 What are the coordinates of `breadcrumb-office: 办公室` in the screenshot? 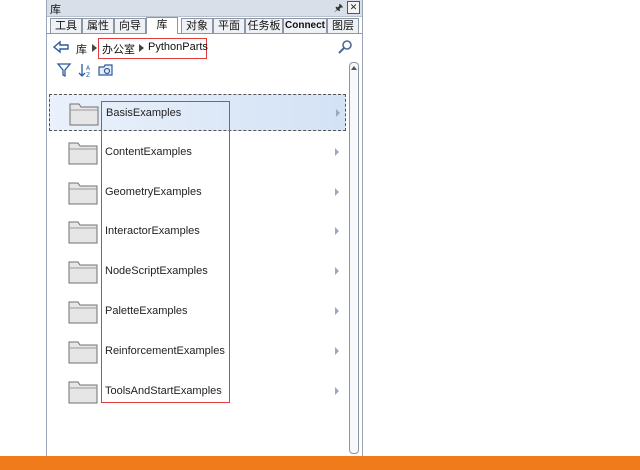 It's located at (118, 49).